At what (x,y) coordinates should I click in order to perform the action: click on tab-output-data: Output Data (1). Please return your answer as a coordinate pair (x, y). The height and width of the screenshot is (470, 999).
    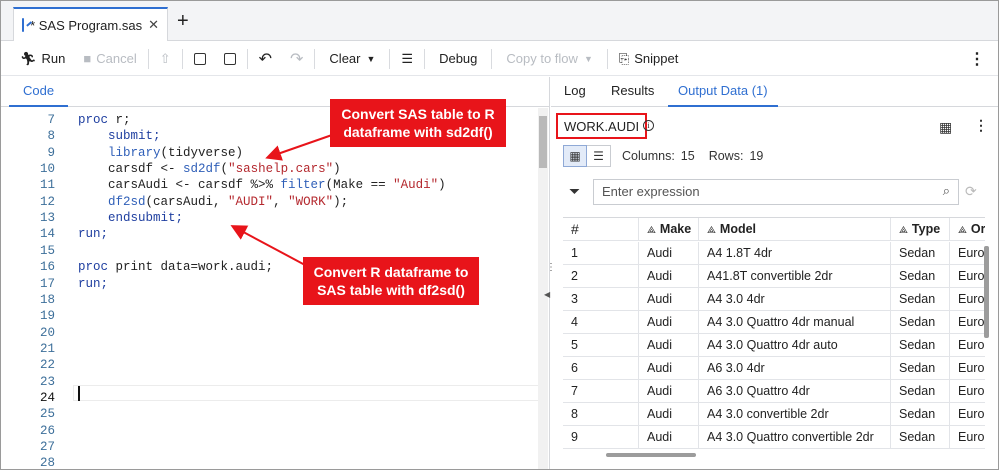
    Looking at the image, I should click on (723, 92).